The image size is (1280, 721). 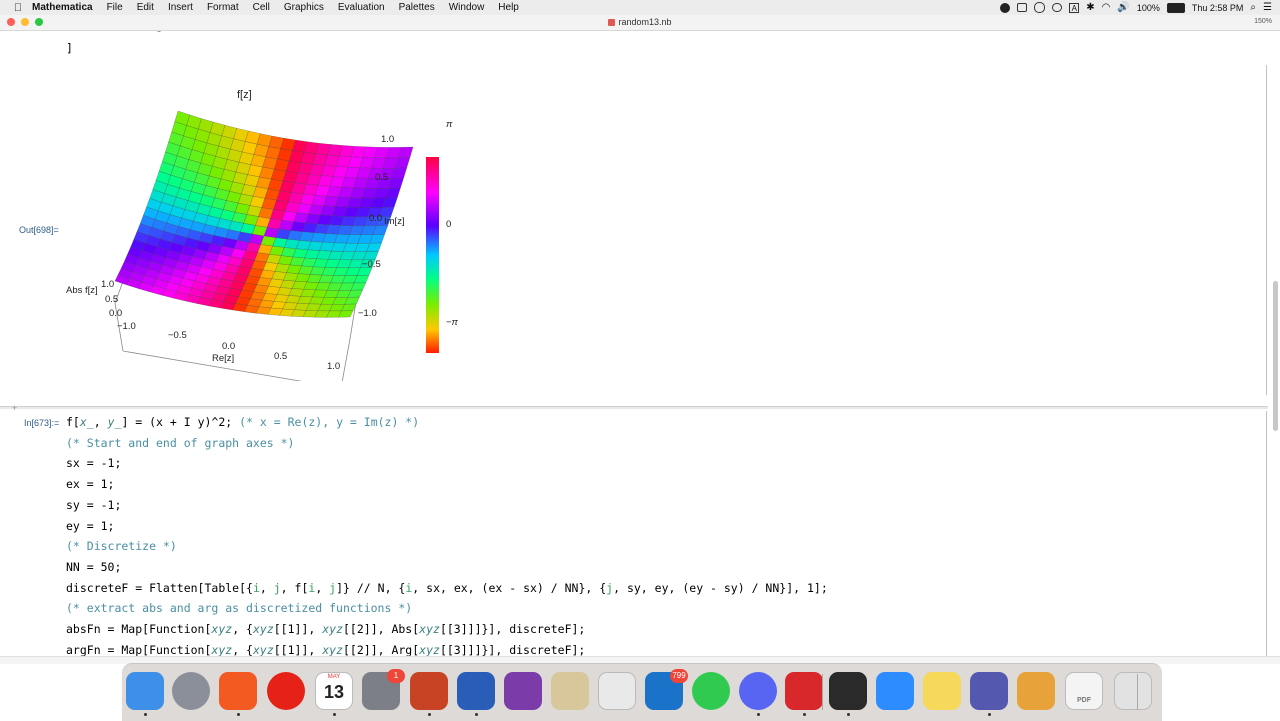 What do you see at coordinates (1036, 691) in the screenshot?
I see `pencil-app-icon` at bounding box center [1036, 691].